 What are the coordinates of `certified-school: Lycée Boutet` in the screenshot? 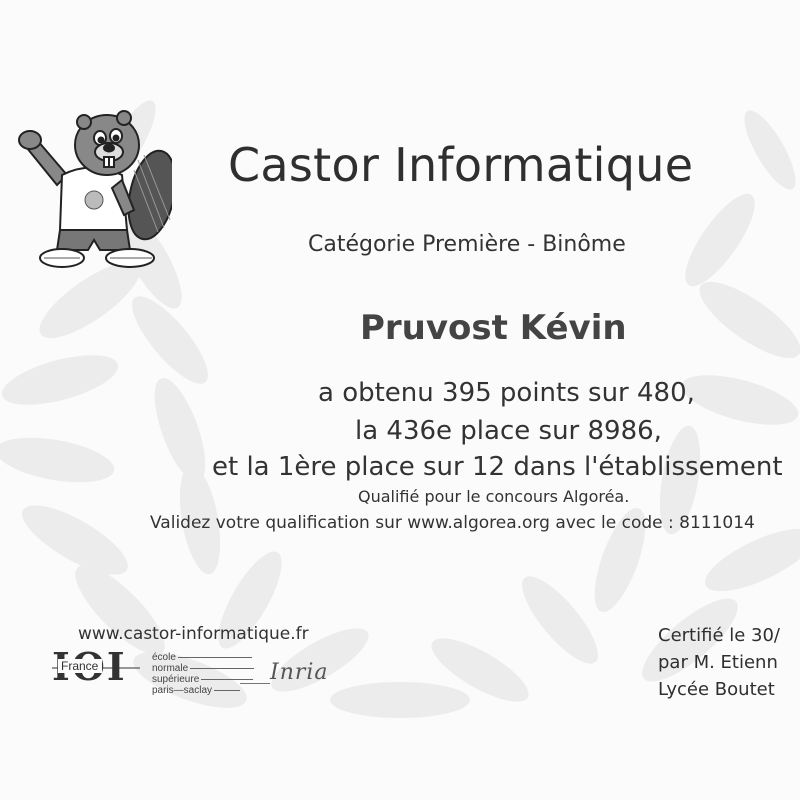 It's located at (716, 689).